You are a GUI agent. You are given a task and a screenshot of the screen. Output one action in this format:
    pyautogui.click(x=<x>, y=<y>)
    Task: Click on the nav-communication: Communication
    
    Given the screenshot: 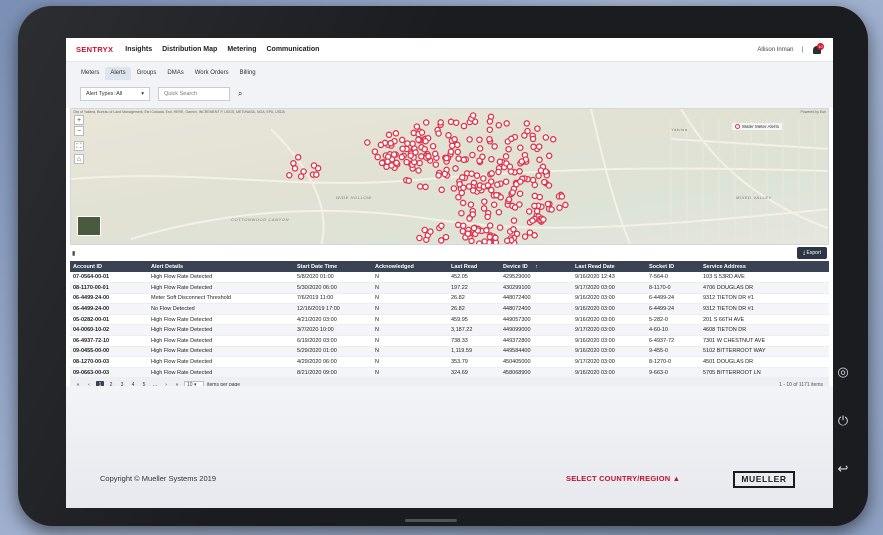 What is the action you would take?
    pyautogui.click(x=292, y=49)
    